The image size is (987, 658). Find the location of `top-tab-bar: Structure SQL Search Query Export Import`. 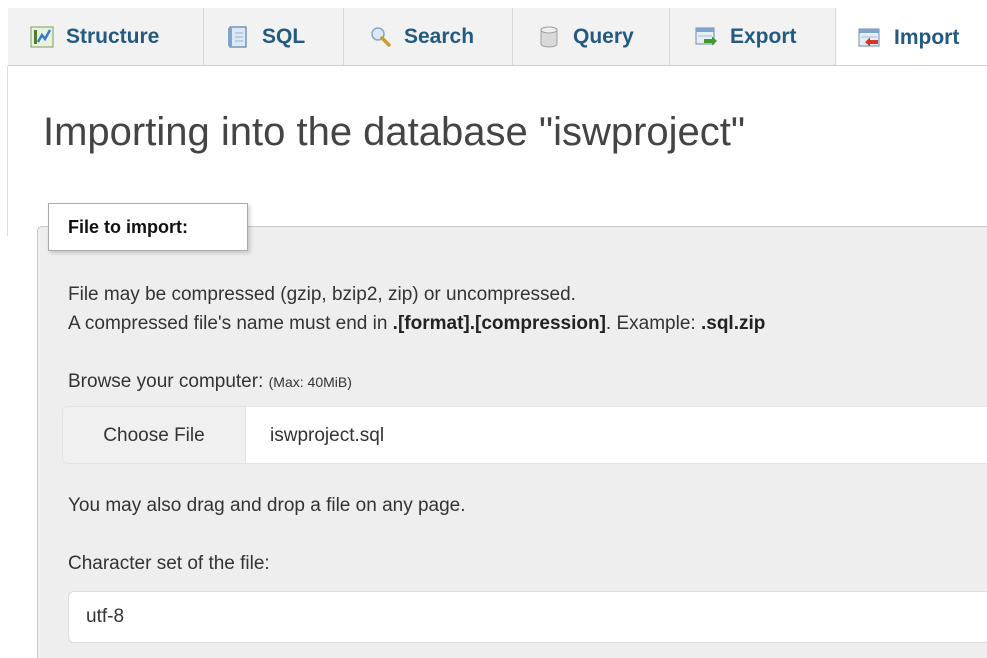

top-tab-bar: Structure SQL Search Query Export Import is located at coordinates (497, 37).